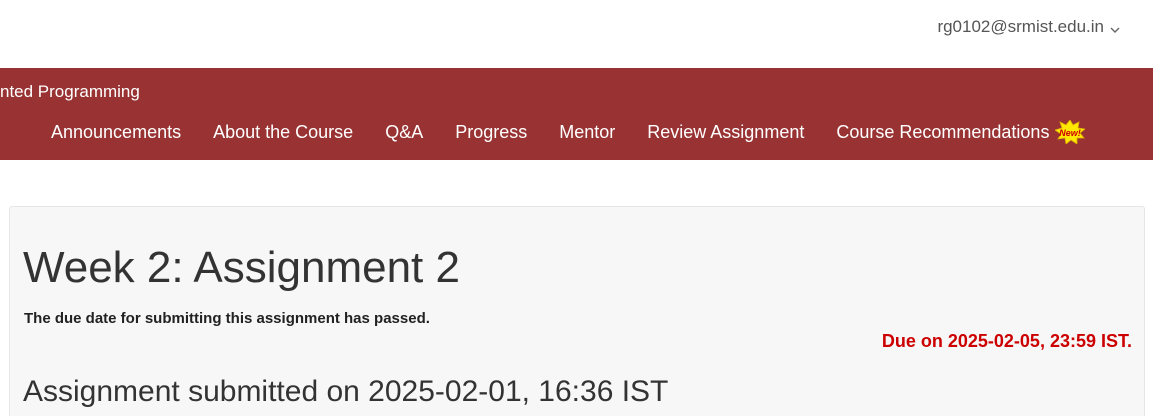  What do you see at coordinates (491, 132) in the screenshot?
I see `nav-progress: Progress` at bounding box center [491, 132].